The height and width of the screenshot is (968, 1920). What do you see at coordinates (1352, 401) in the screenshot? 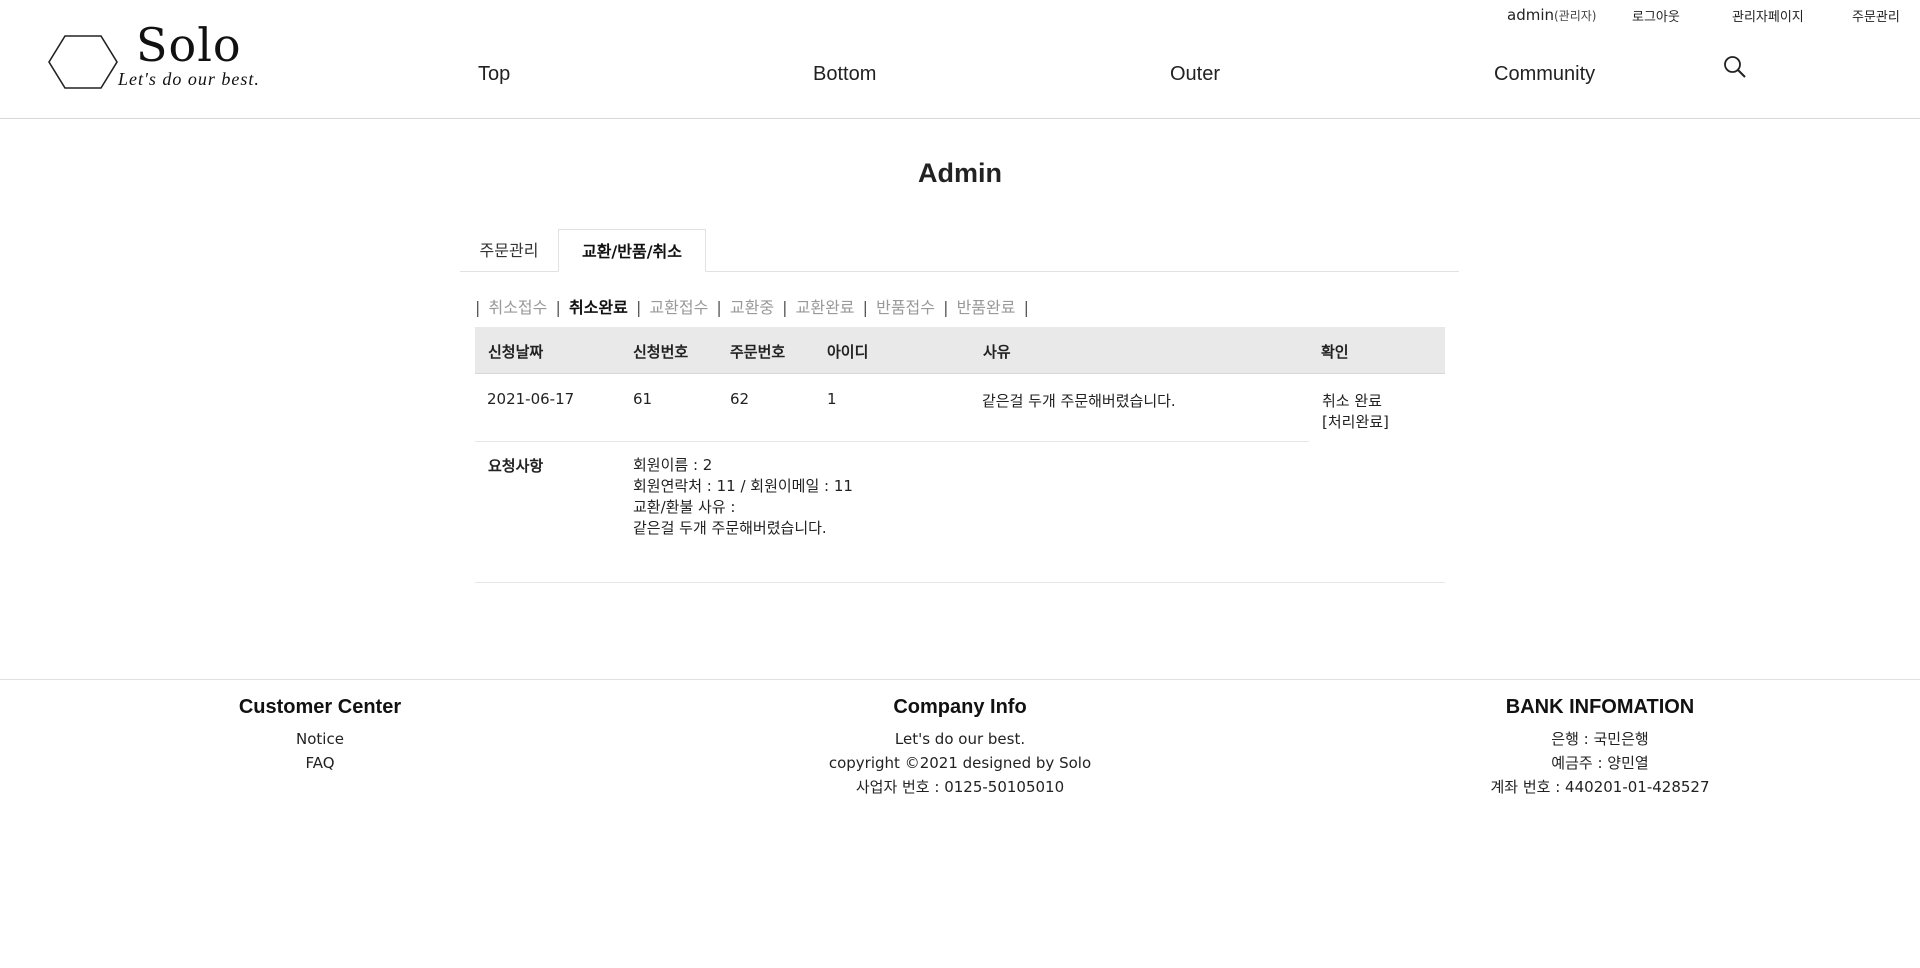
I see `cell-status: 취소 완료` at bounding box center [1352, 401].